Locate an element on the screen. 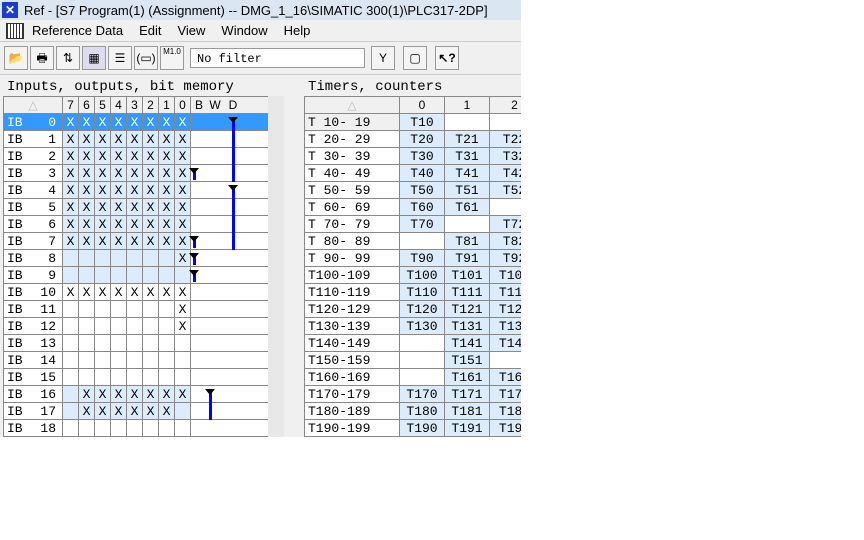 This screenshot has height=540, width=864. timer-cell: T161 is located at coordinates (467, 377).